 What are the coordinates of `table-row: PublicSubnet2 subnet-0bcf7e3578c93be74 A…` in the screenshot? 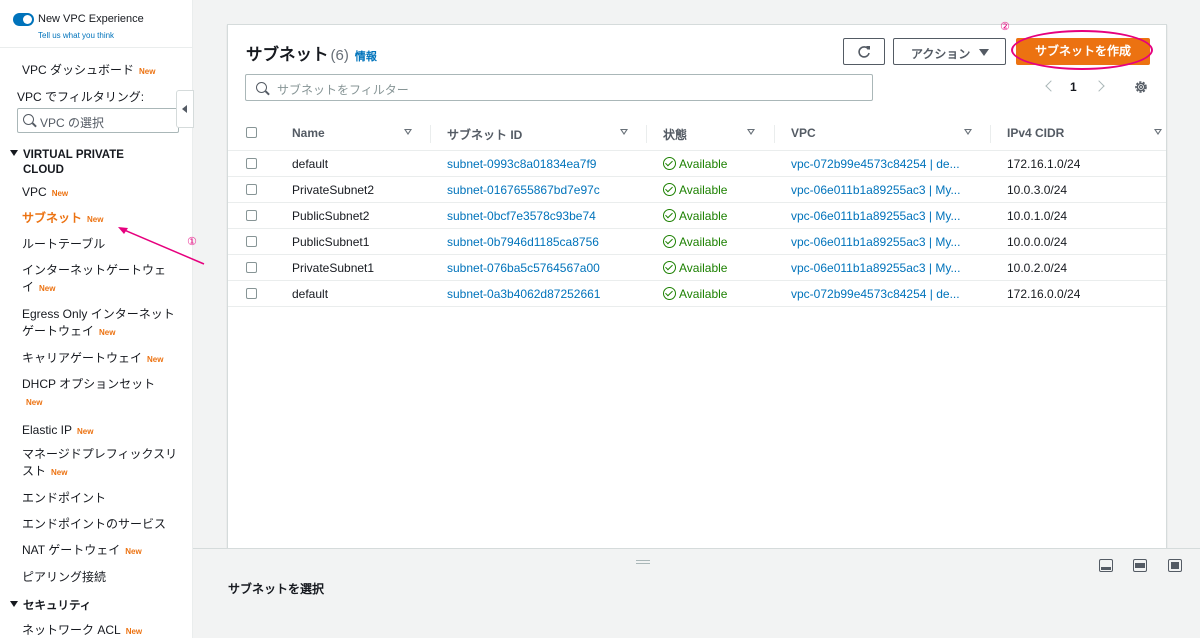 It's located at (697, 216).